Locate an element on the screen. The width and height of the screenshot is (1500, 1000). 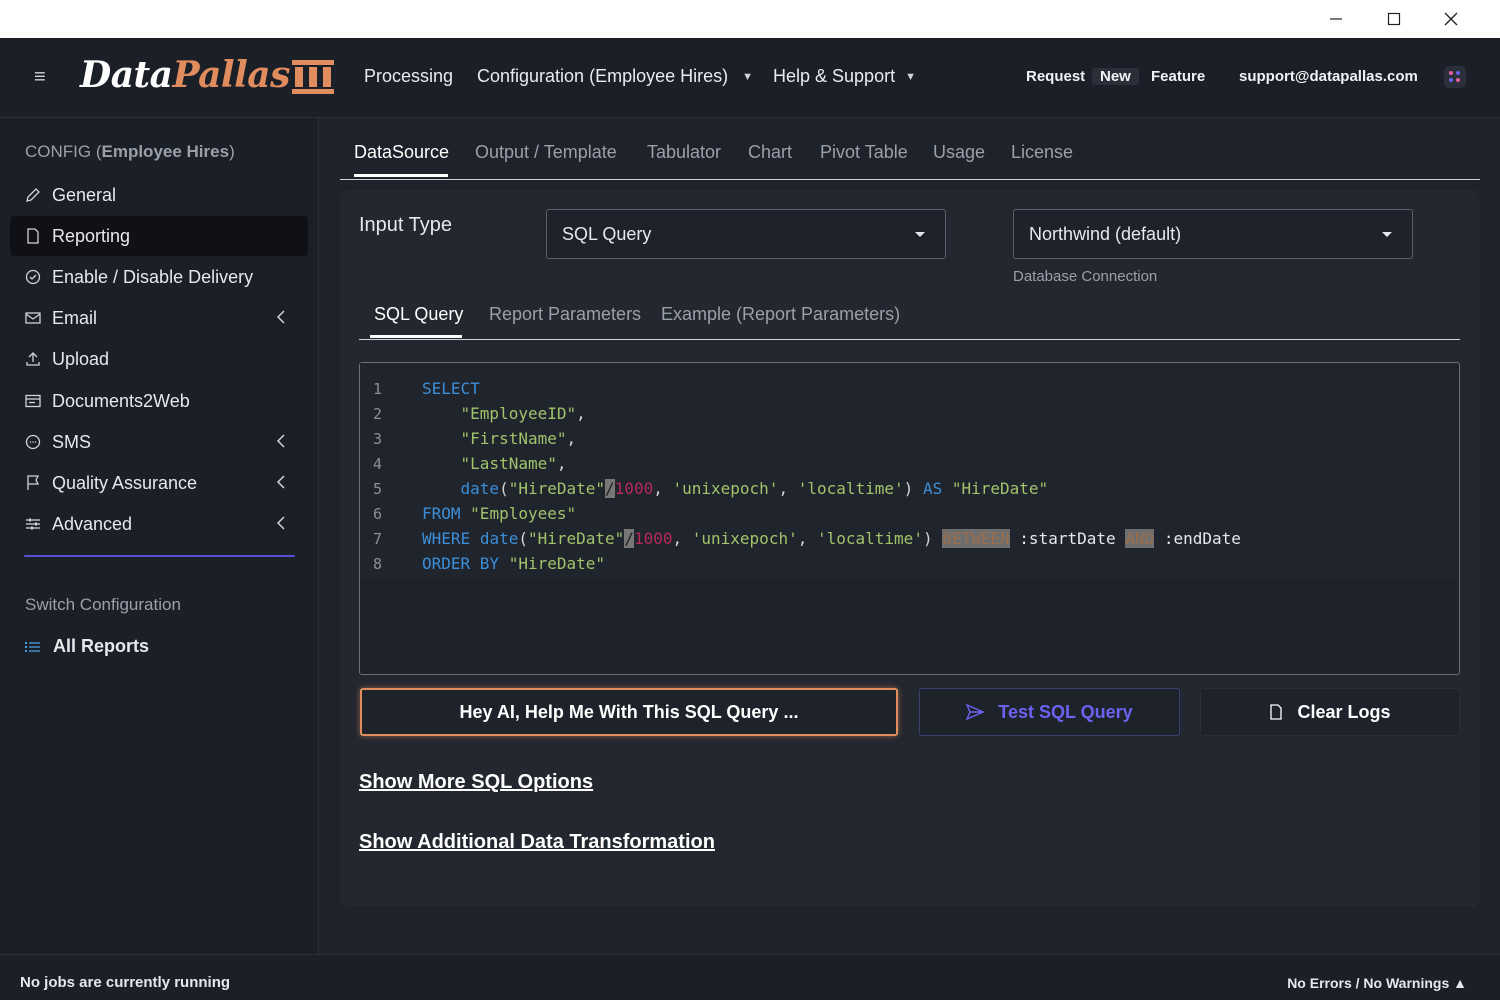
close-icon is located at coordinates (1451, 19).